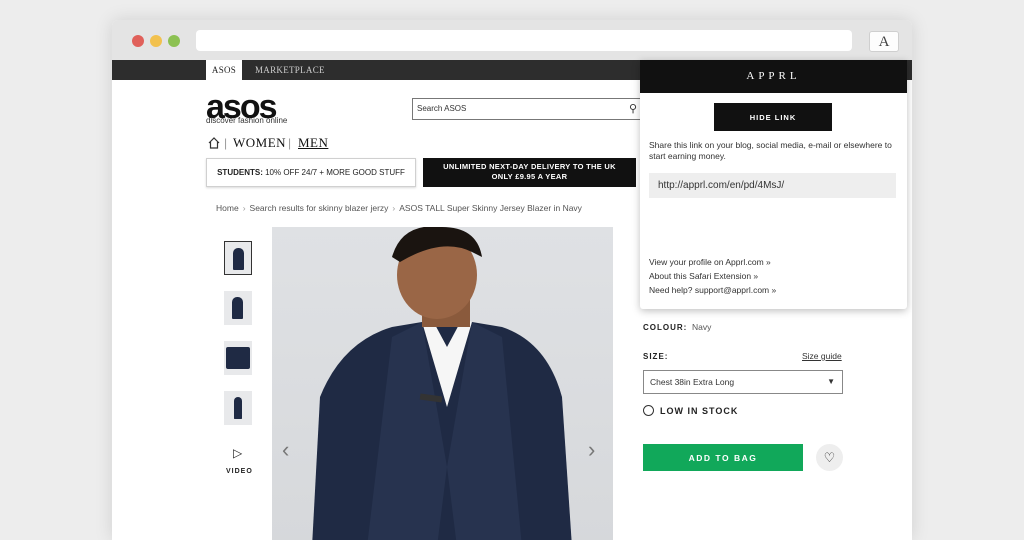 The image size is (1024, 540). Describe the element at coordinates (831, 381) in the screenshot. I see `chevron-down-icon: ▼` at that location.